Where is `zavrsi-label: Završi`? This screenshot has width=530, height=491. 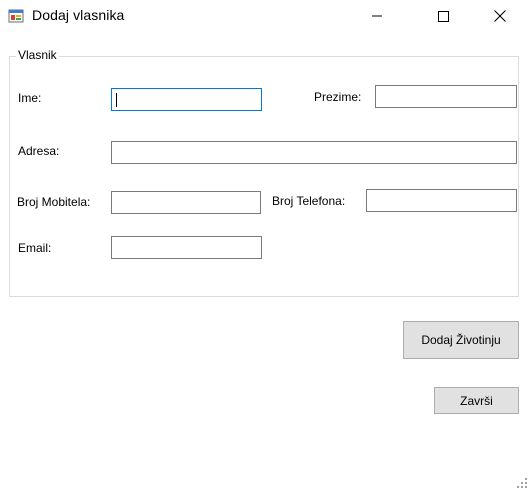 zavrsi-label: Završi is located at coordinates (476, 400).